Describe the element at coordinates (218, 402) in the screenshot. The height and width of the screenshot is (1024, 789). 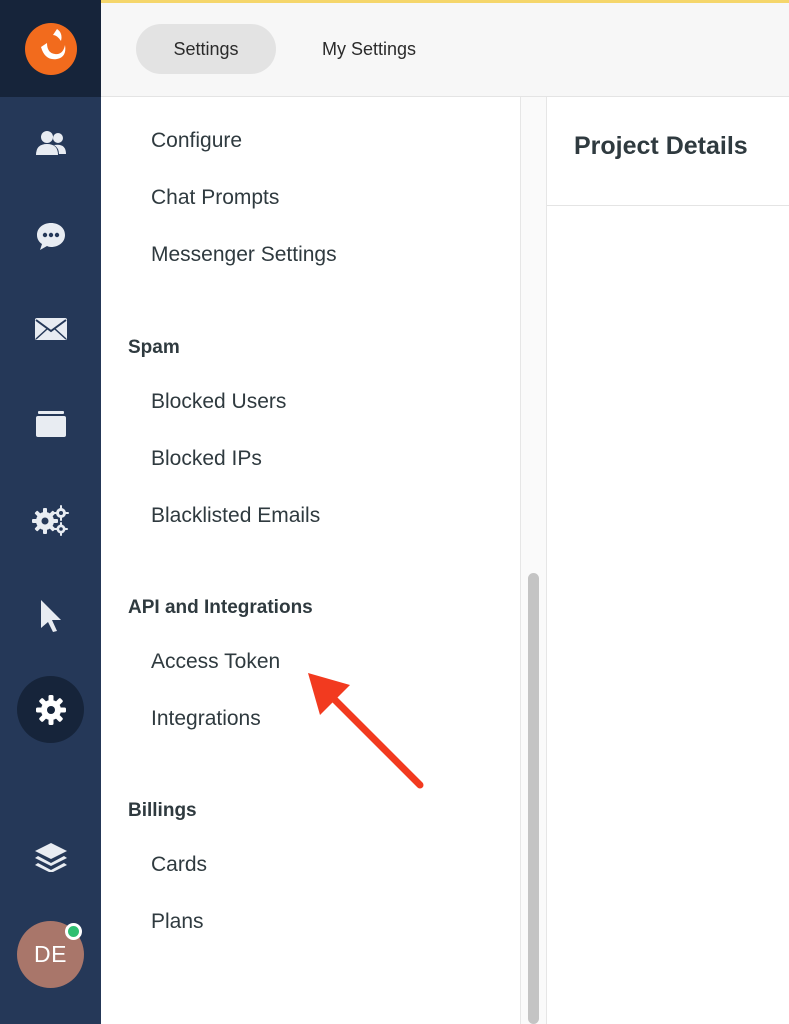
I see `menu-item-blocked-users: Blocked Users` at that location.